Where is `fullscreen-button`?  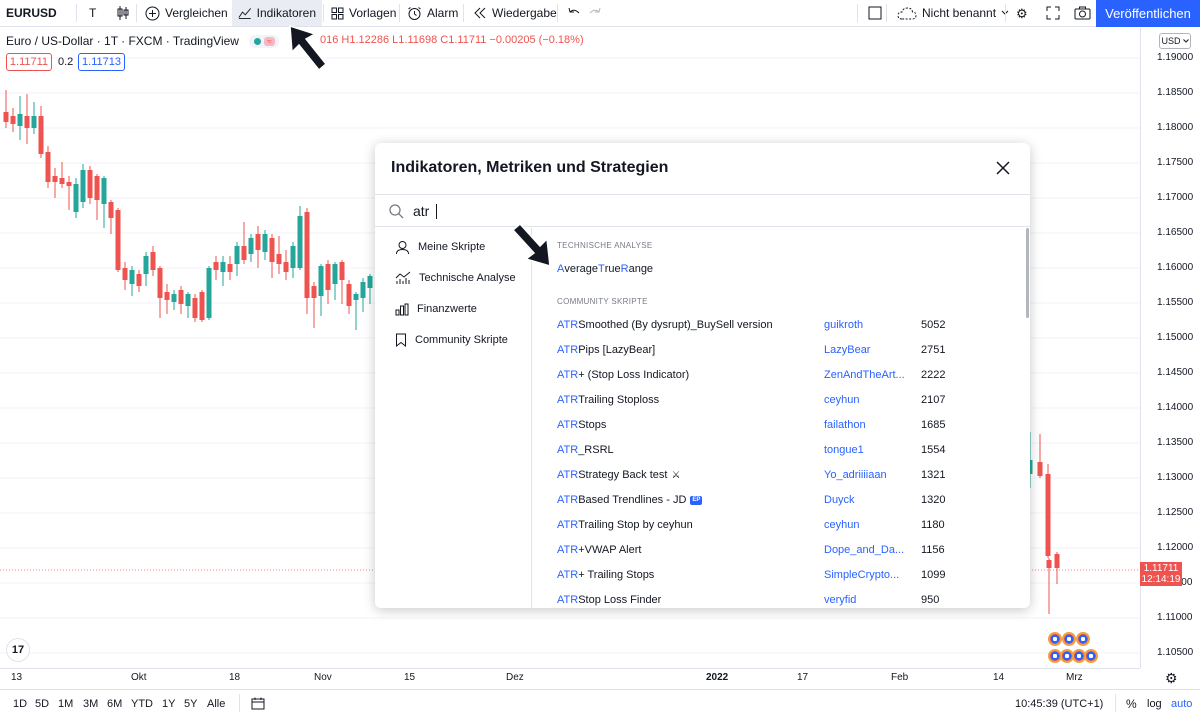 fullscreen-button is located at coordinates (1053, 13).